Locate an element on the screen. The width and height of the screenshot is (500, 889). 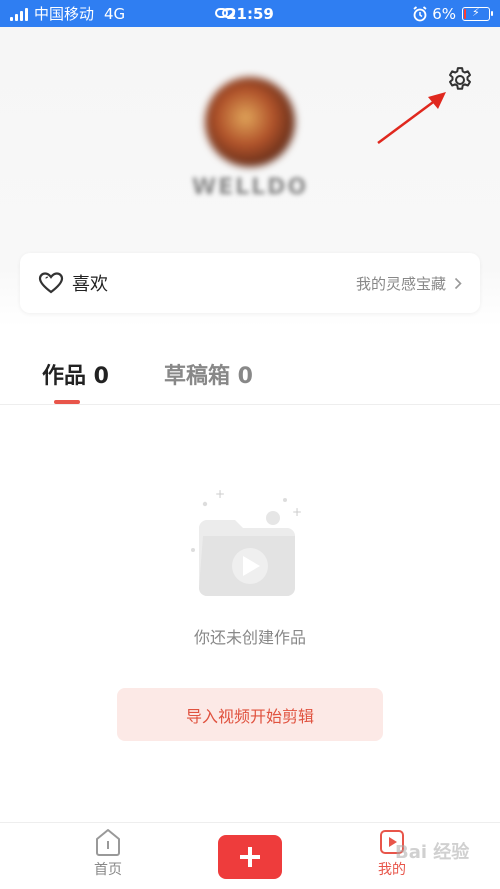
battery-percent: 6% is located at coordinates (444, 13).